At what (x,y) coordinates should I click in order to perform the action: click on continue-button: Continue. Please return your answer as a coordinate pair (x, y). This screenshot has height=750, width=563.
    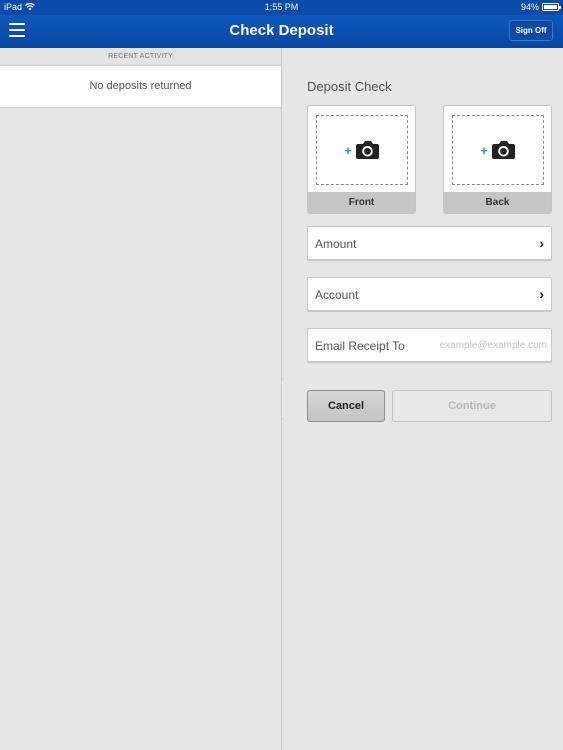
    Looking at the image, I should click on (472, 406).